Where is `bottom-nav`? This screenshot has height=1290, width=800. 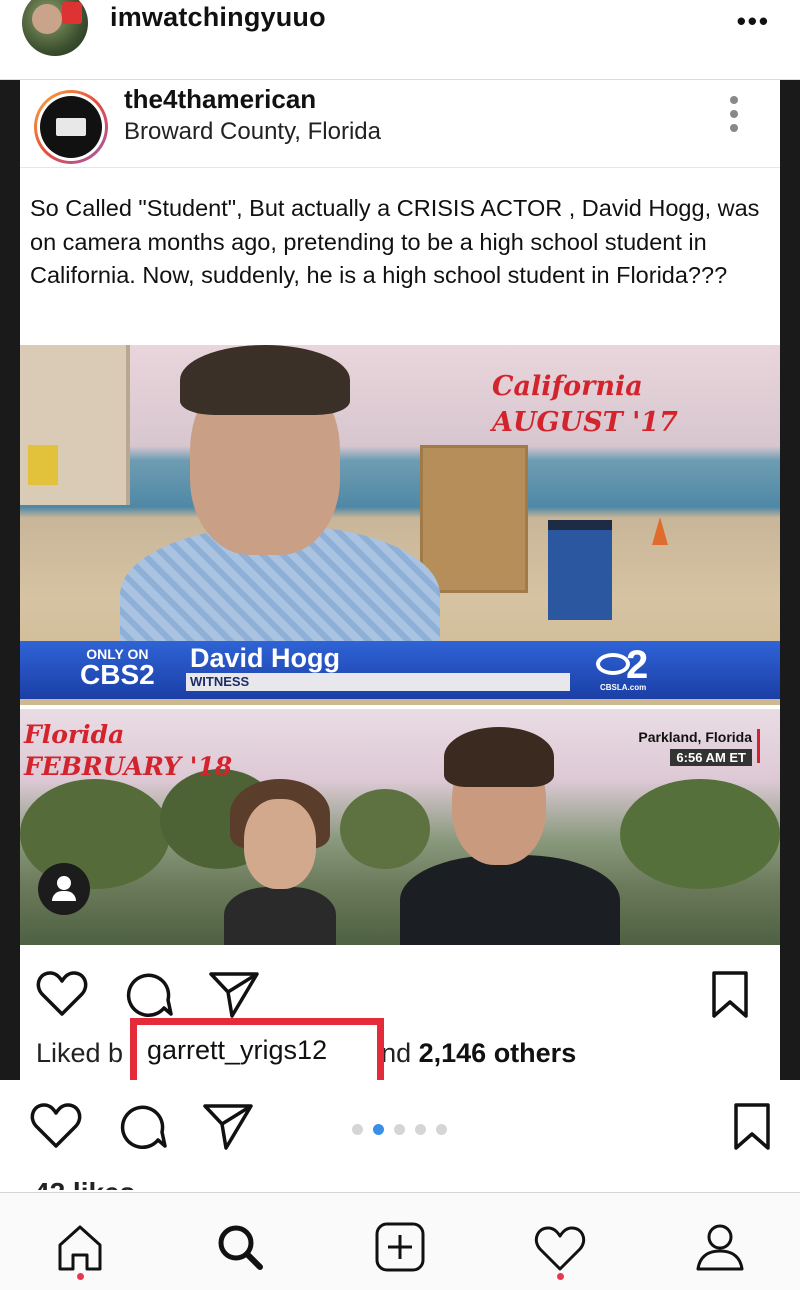 bottom-nav is located at coordinates (400, 1241).